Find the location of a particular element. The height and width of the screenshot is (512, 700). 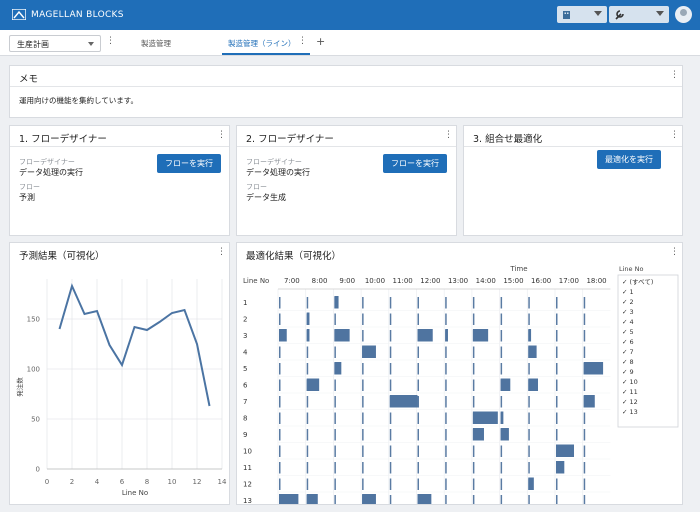

card-title: 1. フローデザイナー is located at coordinates (63, 139).